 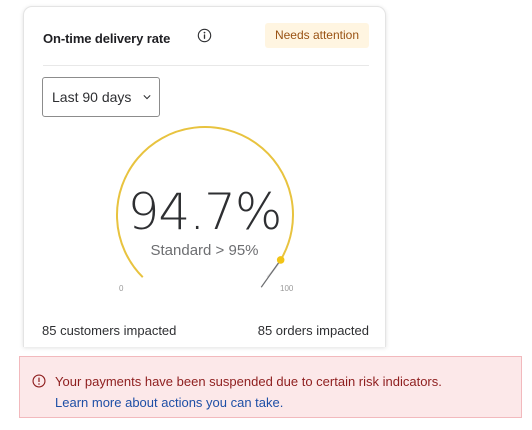 What do you see at coordinates (204, 250) in the screenshot?
I see `gauge-standard: Standard > 95%` at bounding box center [204, 250].